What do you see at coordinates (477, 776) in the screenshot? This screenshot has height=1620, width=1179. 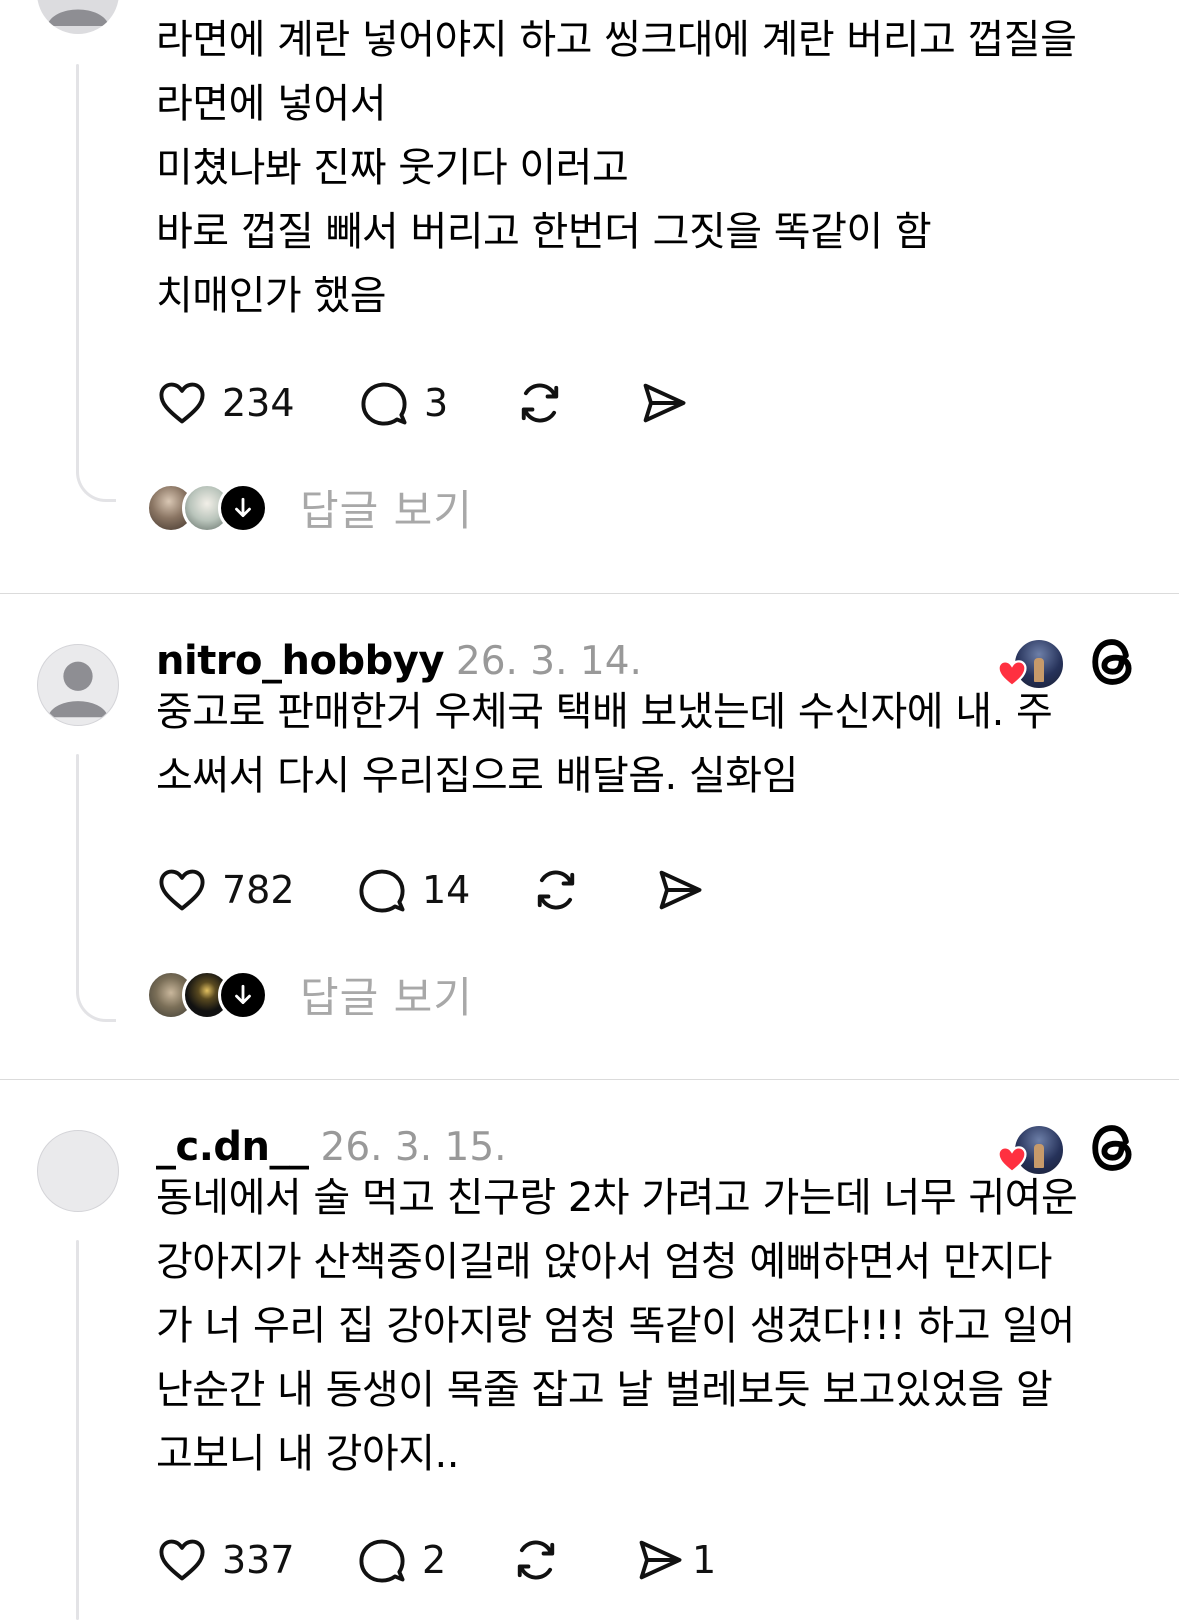 I see `post-text-line: 소써서 다시 우리집으로 배달옴. 실화임` at bounding box center [477, 776].